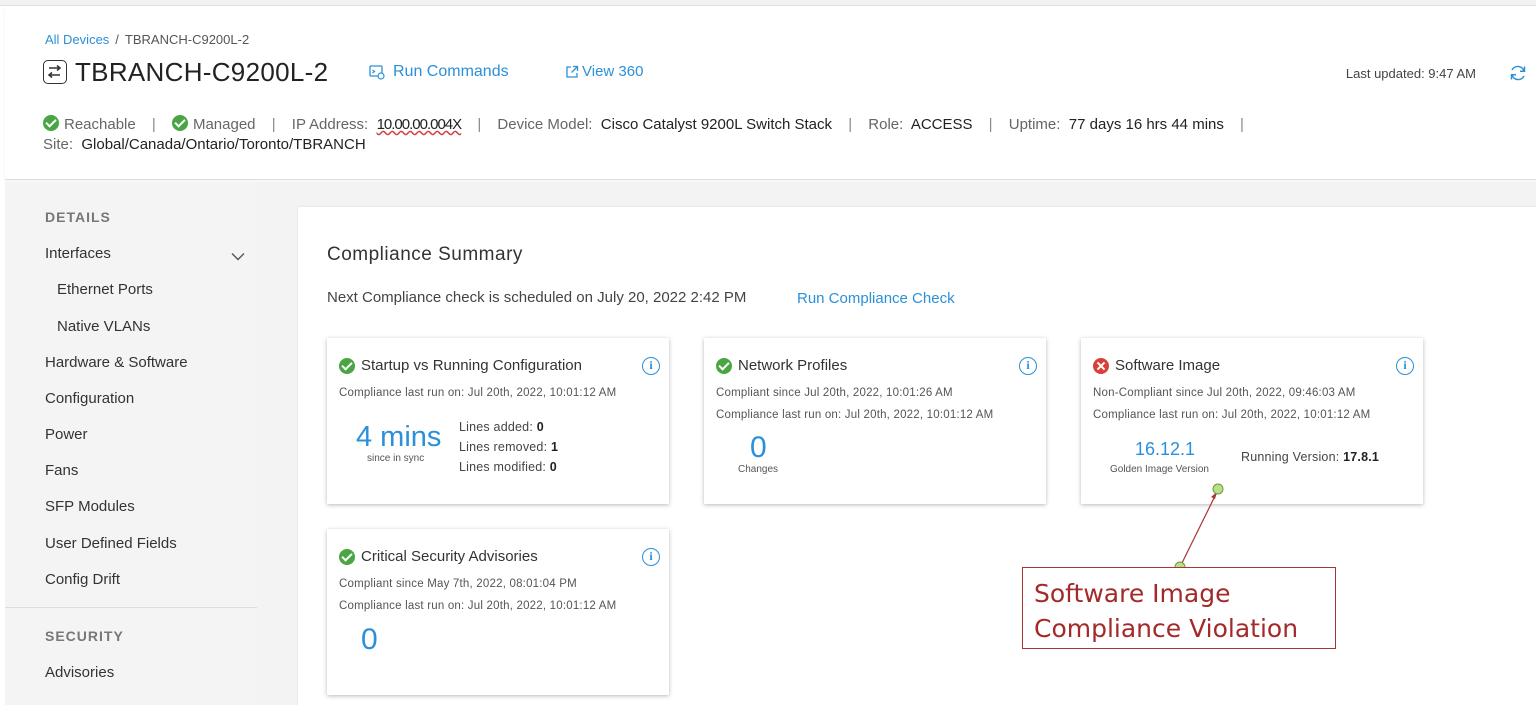 This screenshot has width=1536, height=705. I want to click on last-updated-text: Last updated: 9:47 AM, so click(1410, 73).